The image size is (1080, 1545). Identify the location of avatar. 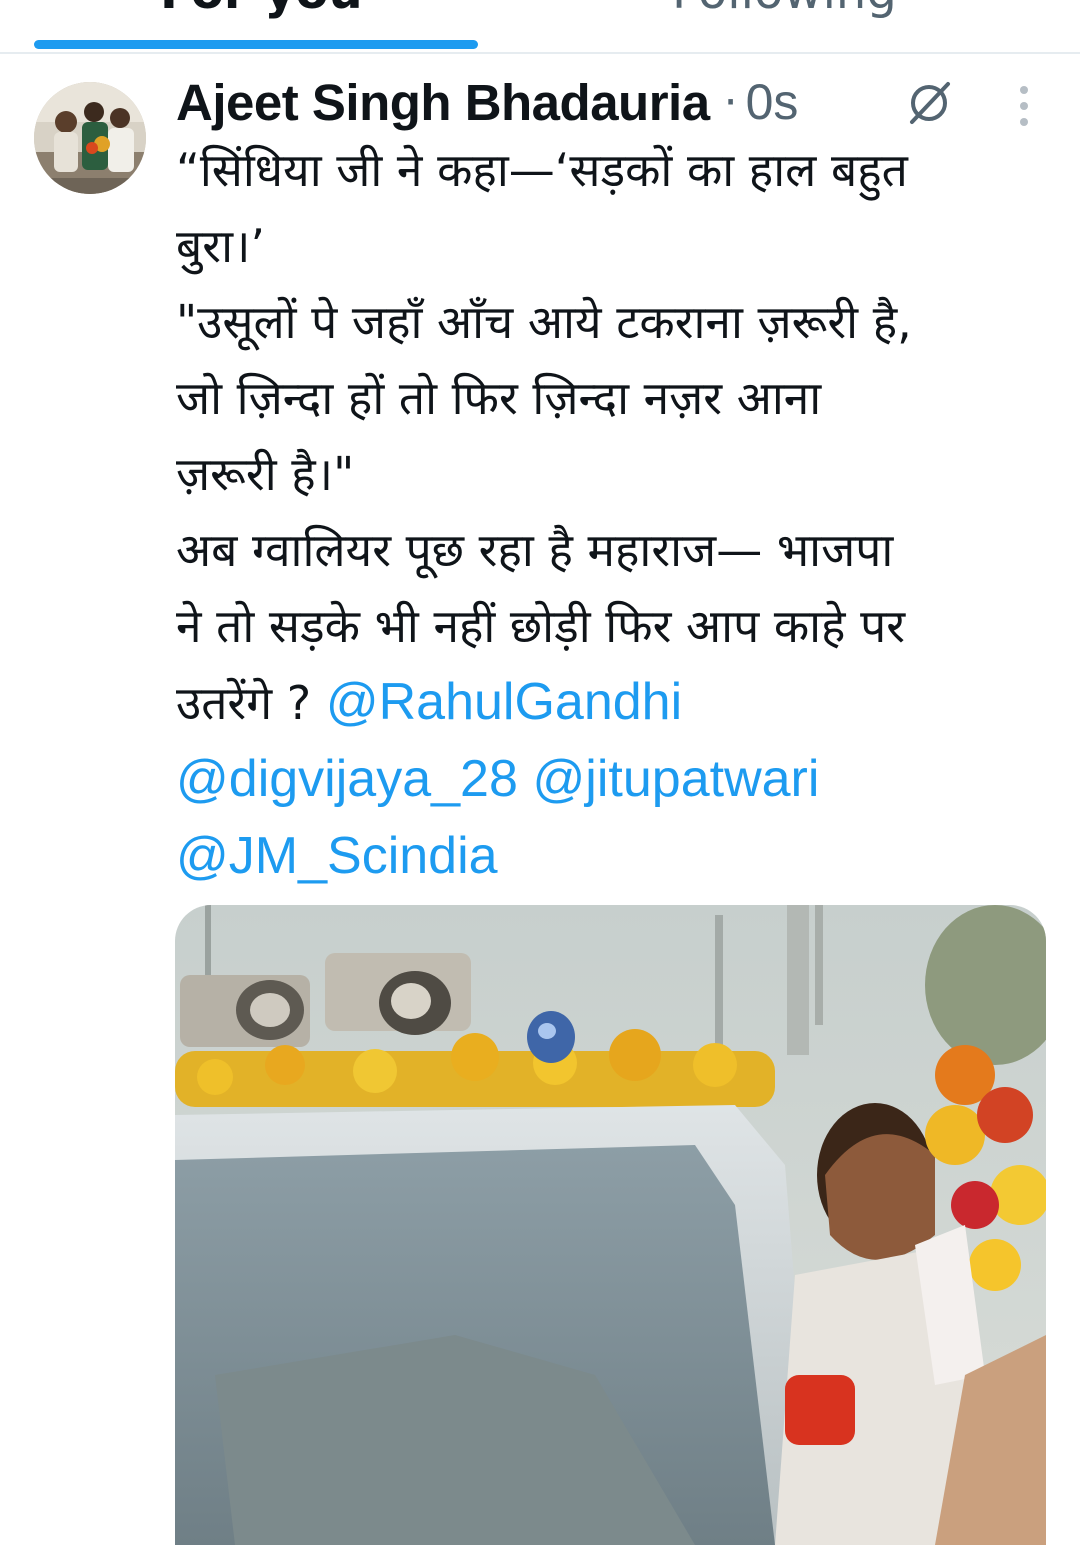
(90, 138).